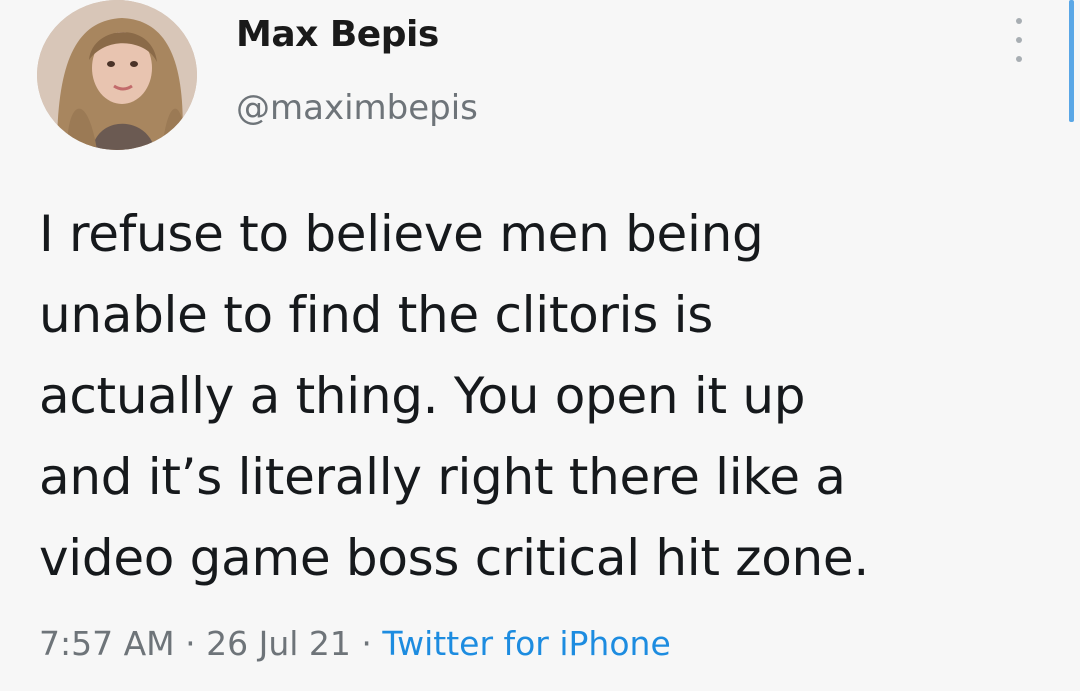  I want to click on more-vertical-icon, so click(1019, 40).